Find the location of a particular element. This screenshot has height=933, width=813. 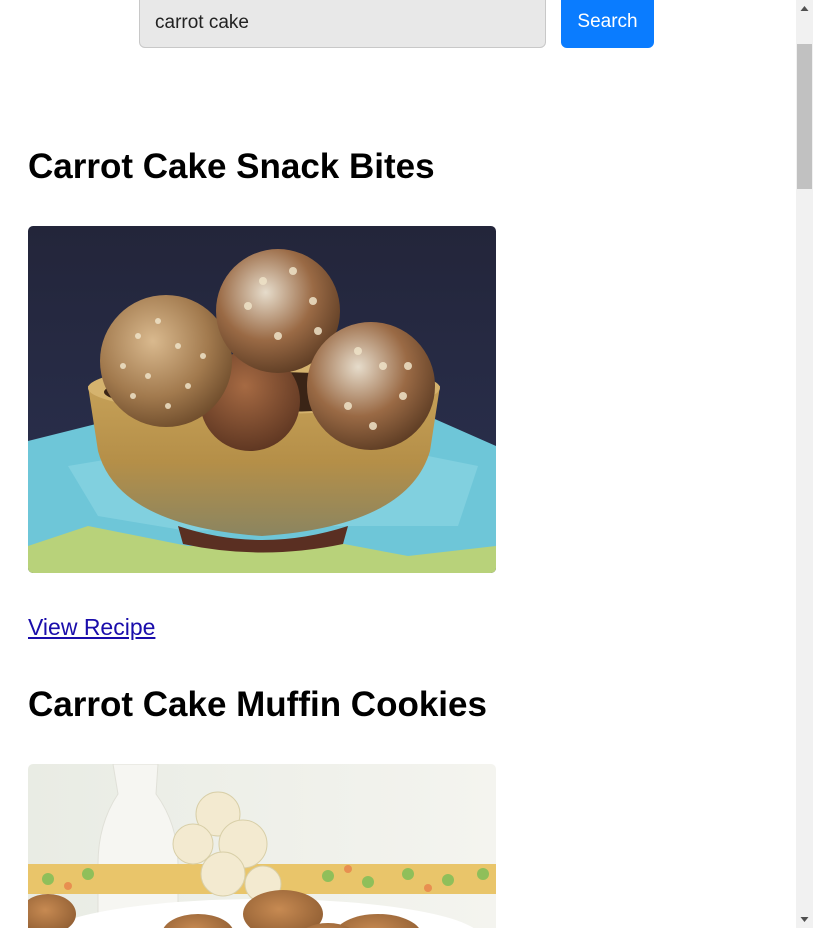

search-input: carrot cake is located at coordinates (342, 24).